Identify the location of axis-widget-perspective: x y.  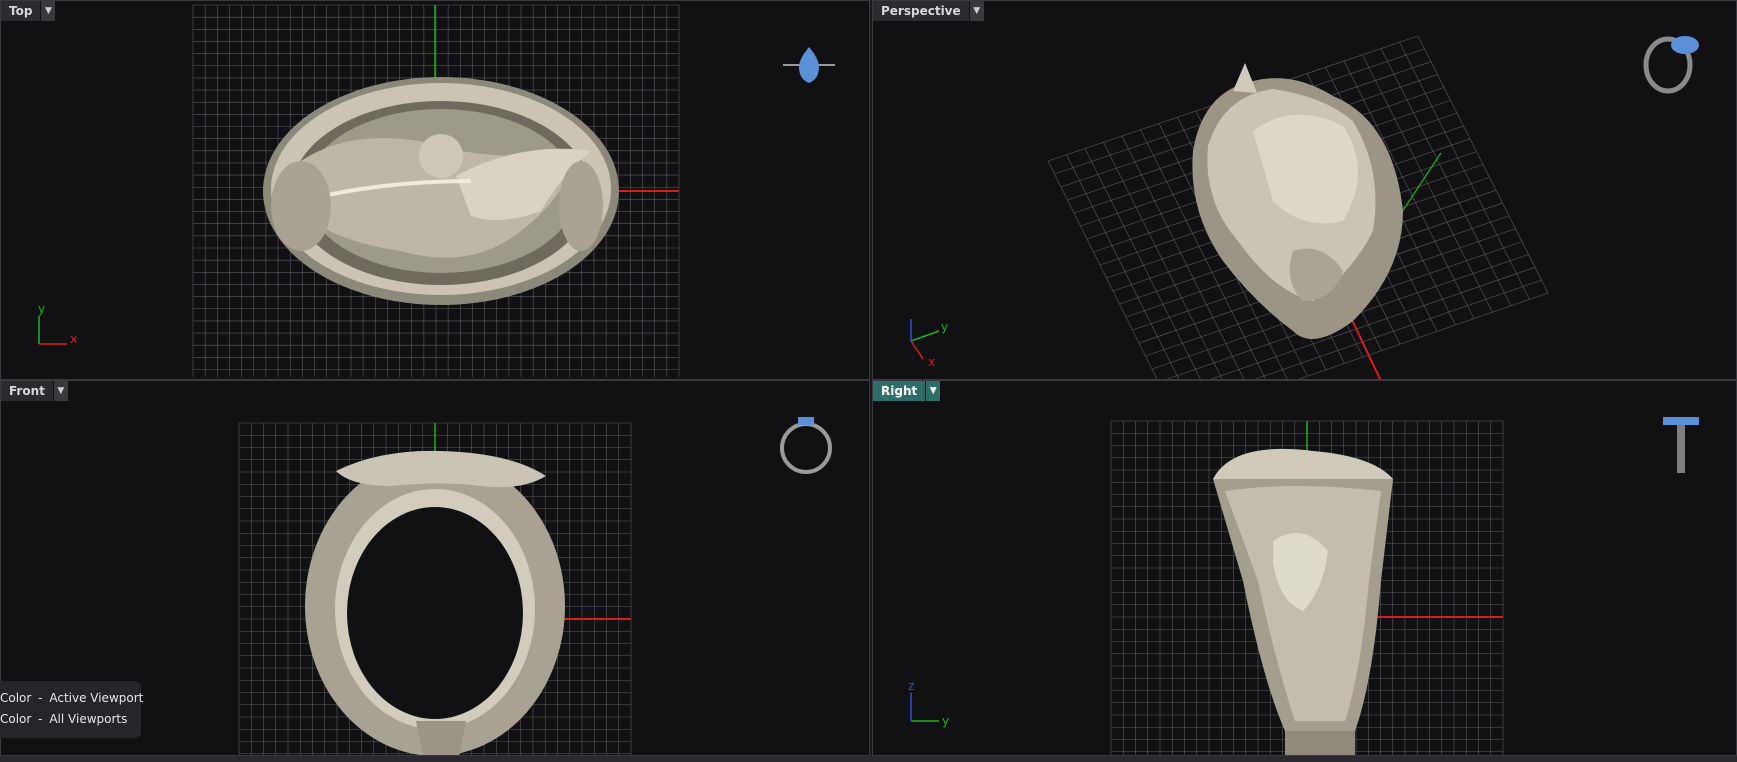
(929, 344).